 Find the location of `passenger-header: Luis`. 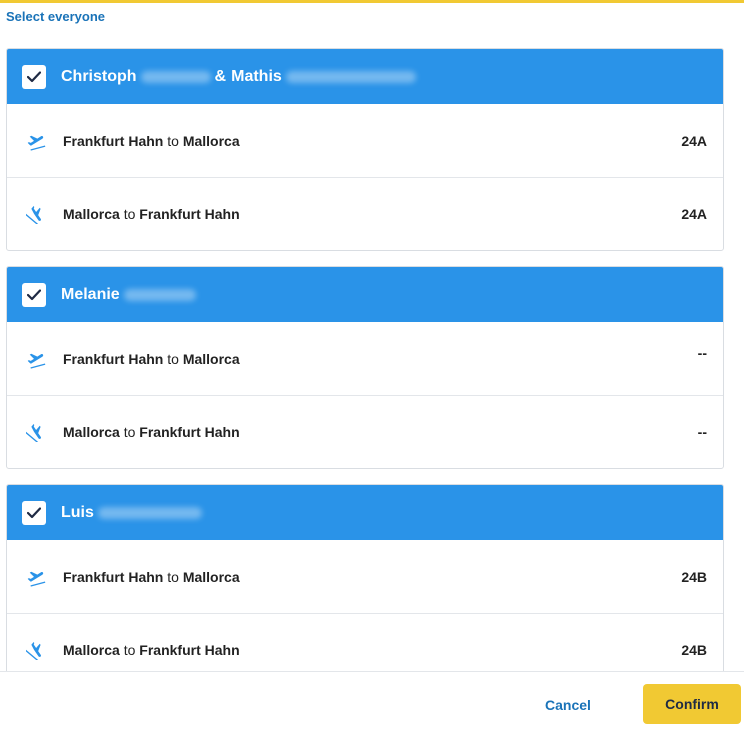

passenger-header: Luis is located at coordinates (365, 512).